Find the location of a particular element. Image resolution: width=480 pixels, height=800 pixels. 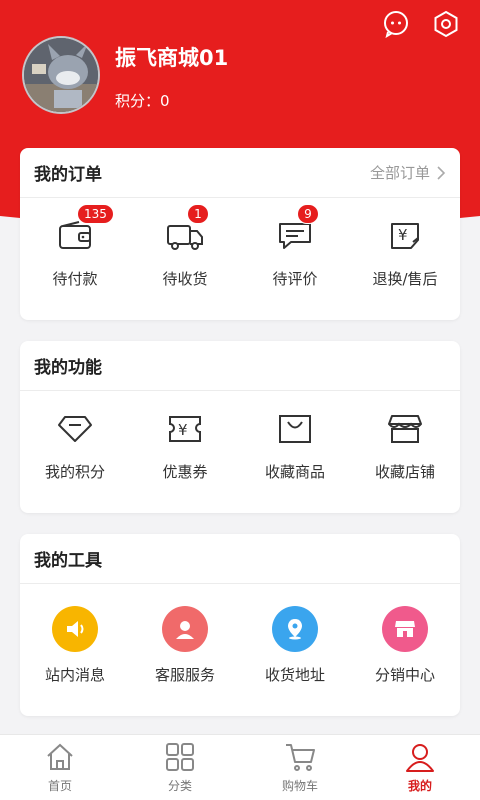

function-item-points: 我的积分 is located at coordinates (75, 445).